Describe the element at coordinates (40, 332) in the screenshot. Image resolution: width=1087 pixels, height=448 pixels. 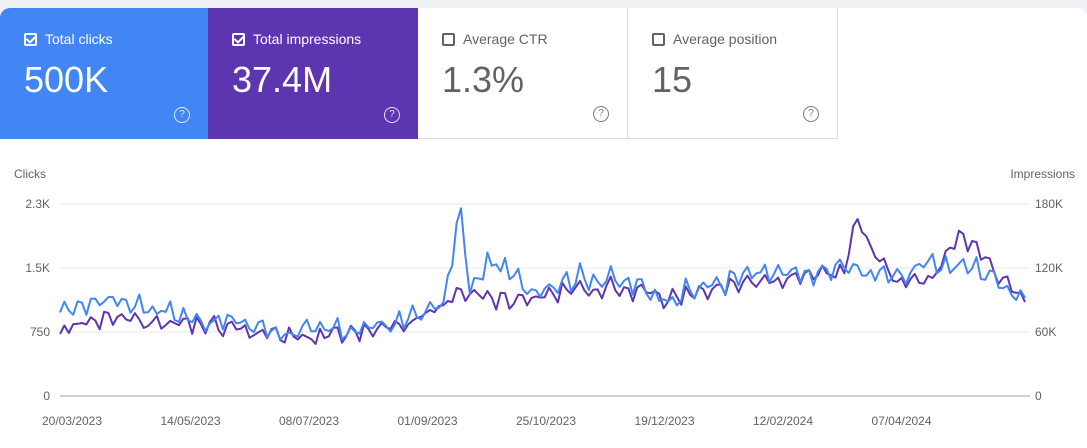
I see `left-tick-label: 750` at that location.